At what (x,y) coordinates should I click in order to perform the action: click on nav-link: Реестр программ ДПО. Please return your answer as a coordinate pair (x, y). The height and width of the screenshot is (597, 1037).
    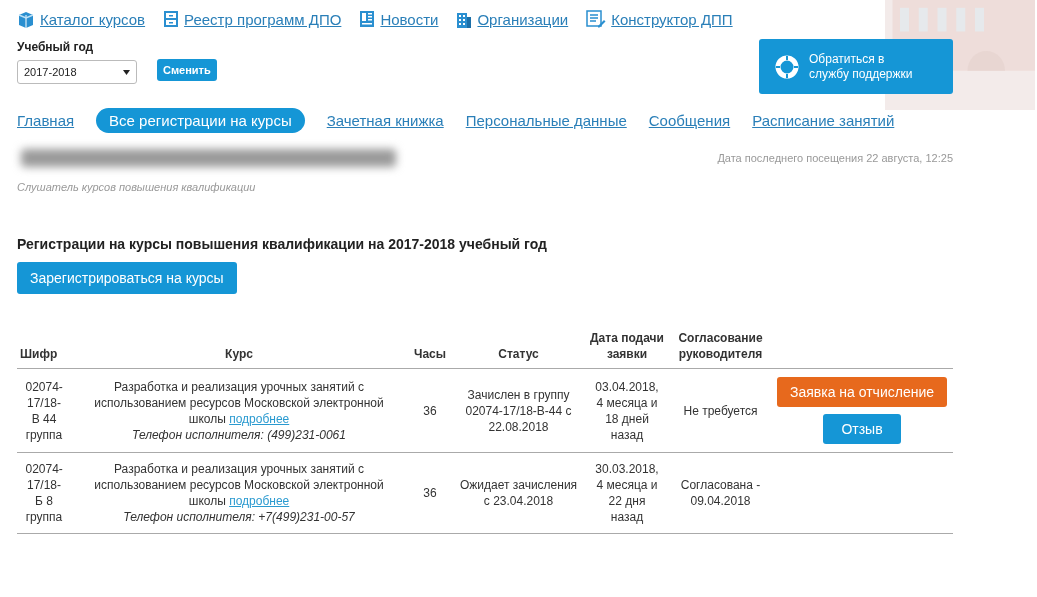
    Looking at the image, I should click on (263, 19).